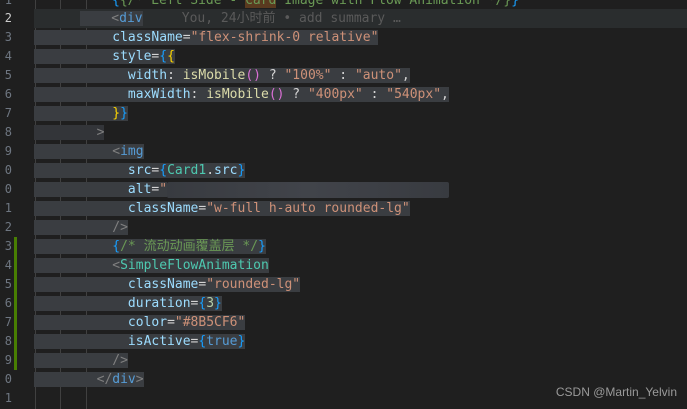 Image resolution: width=687 pixels, height=409 pixels. I want to click on code-line: <img, so click(89, 151).